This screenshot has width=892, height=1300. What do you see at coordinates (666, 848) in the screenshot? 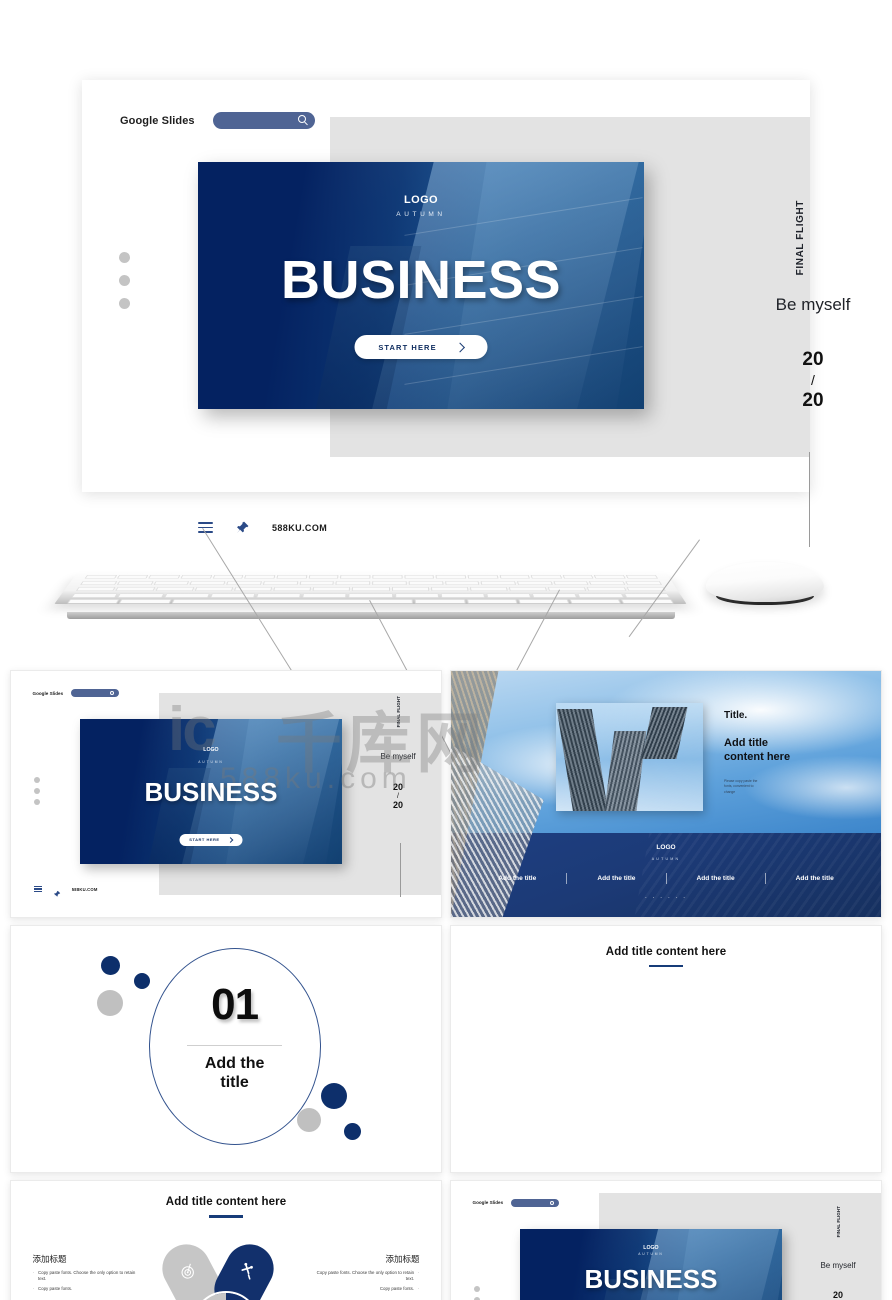
I see `sky-logo: LOGO` at bounding box center [666, 848].